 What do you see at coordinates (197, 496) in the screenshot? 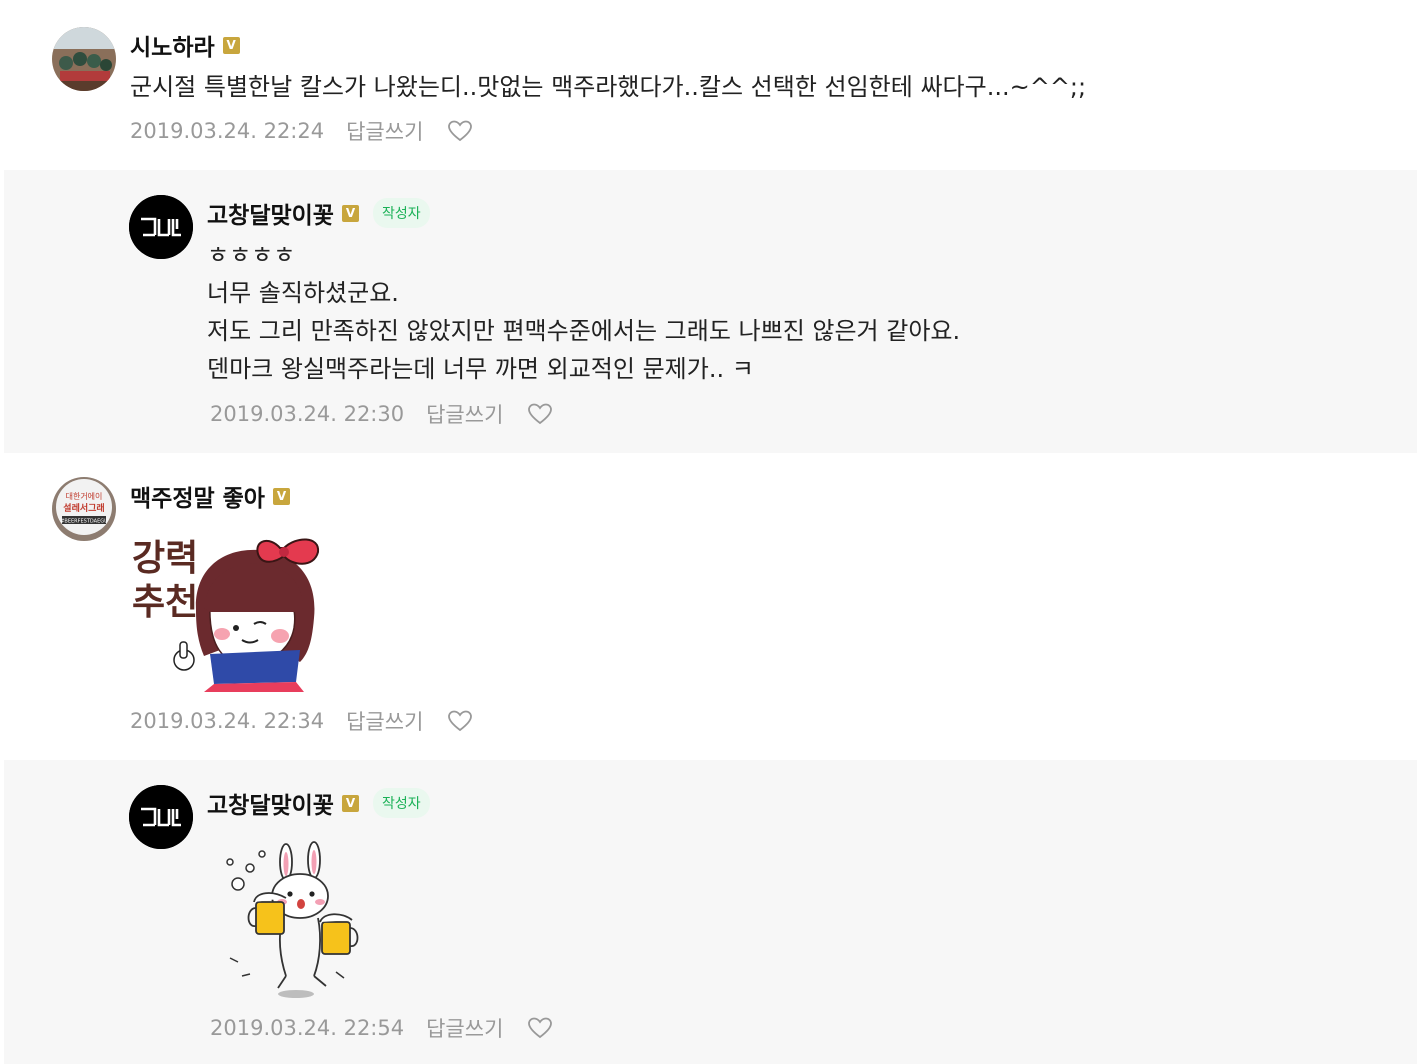
I see `author-name: 맥주정말 좋아` at bounding box center [197, 496].